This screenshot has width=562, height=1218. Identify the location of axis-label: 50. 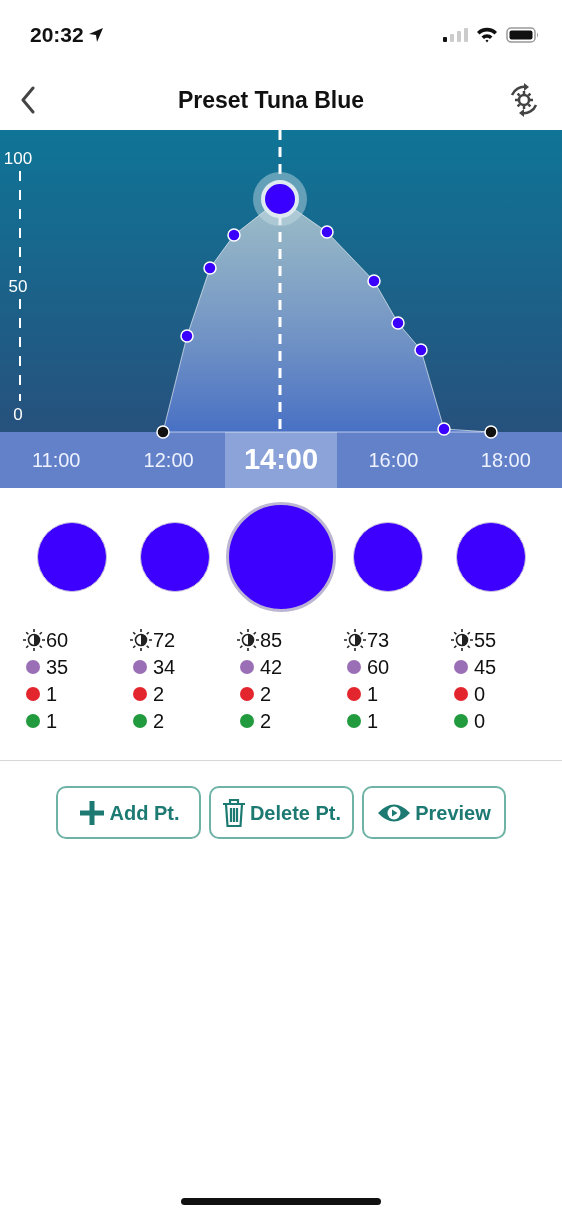
(18, 286).